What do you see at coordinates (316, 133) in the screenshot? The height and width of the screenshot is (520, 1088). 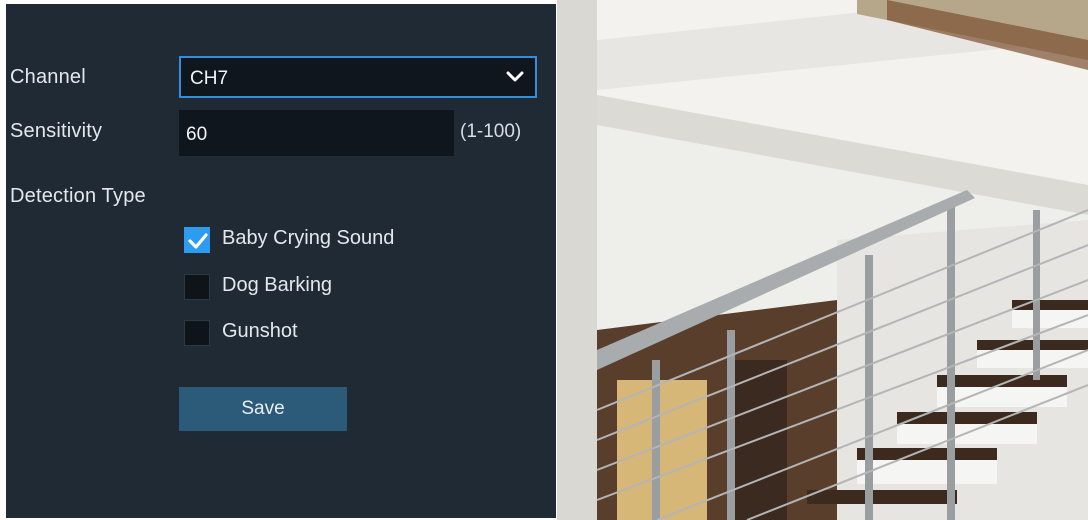 I see `sensitivity-input: 60` at bounding box center [316, 133].